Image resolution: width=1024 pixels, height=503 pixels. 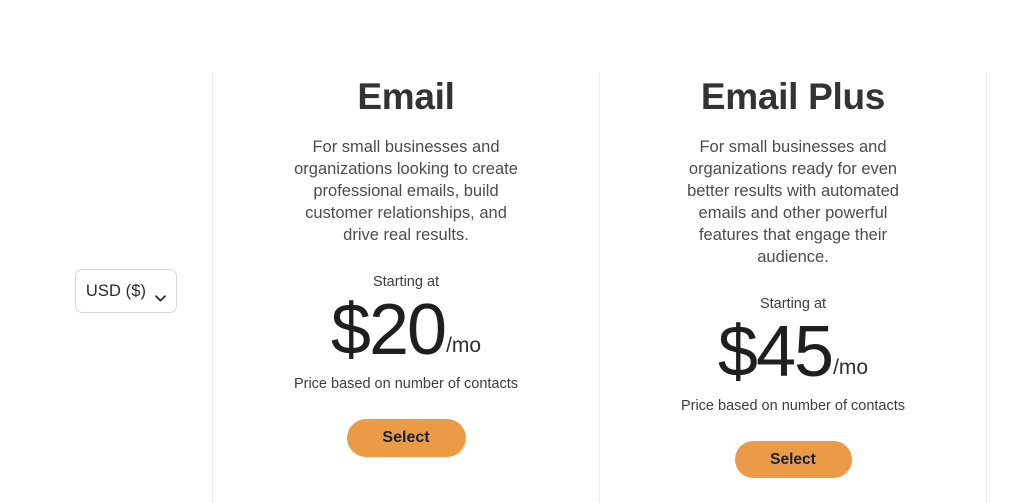 What do you see at coordinates (388, 329) in the screenshot?
I see `price-amount: $20` at bounding box center [388, 329].